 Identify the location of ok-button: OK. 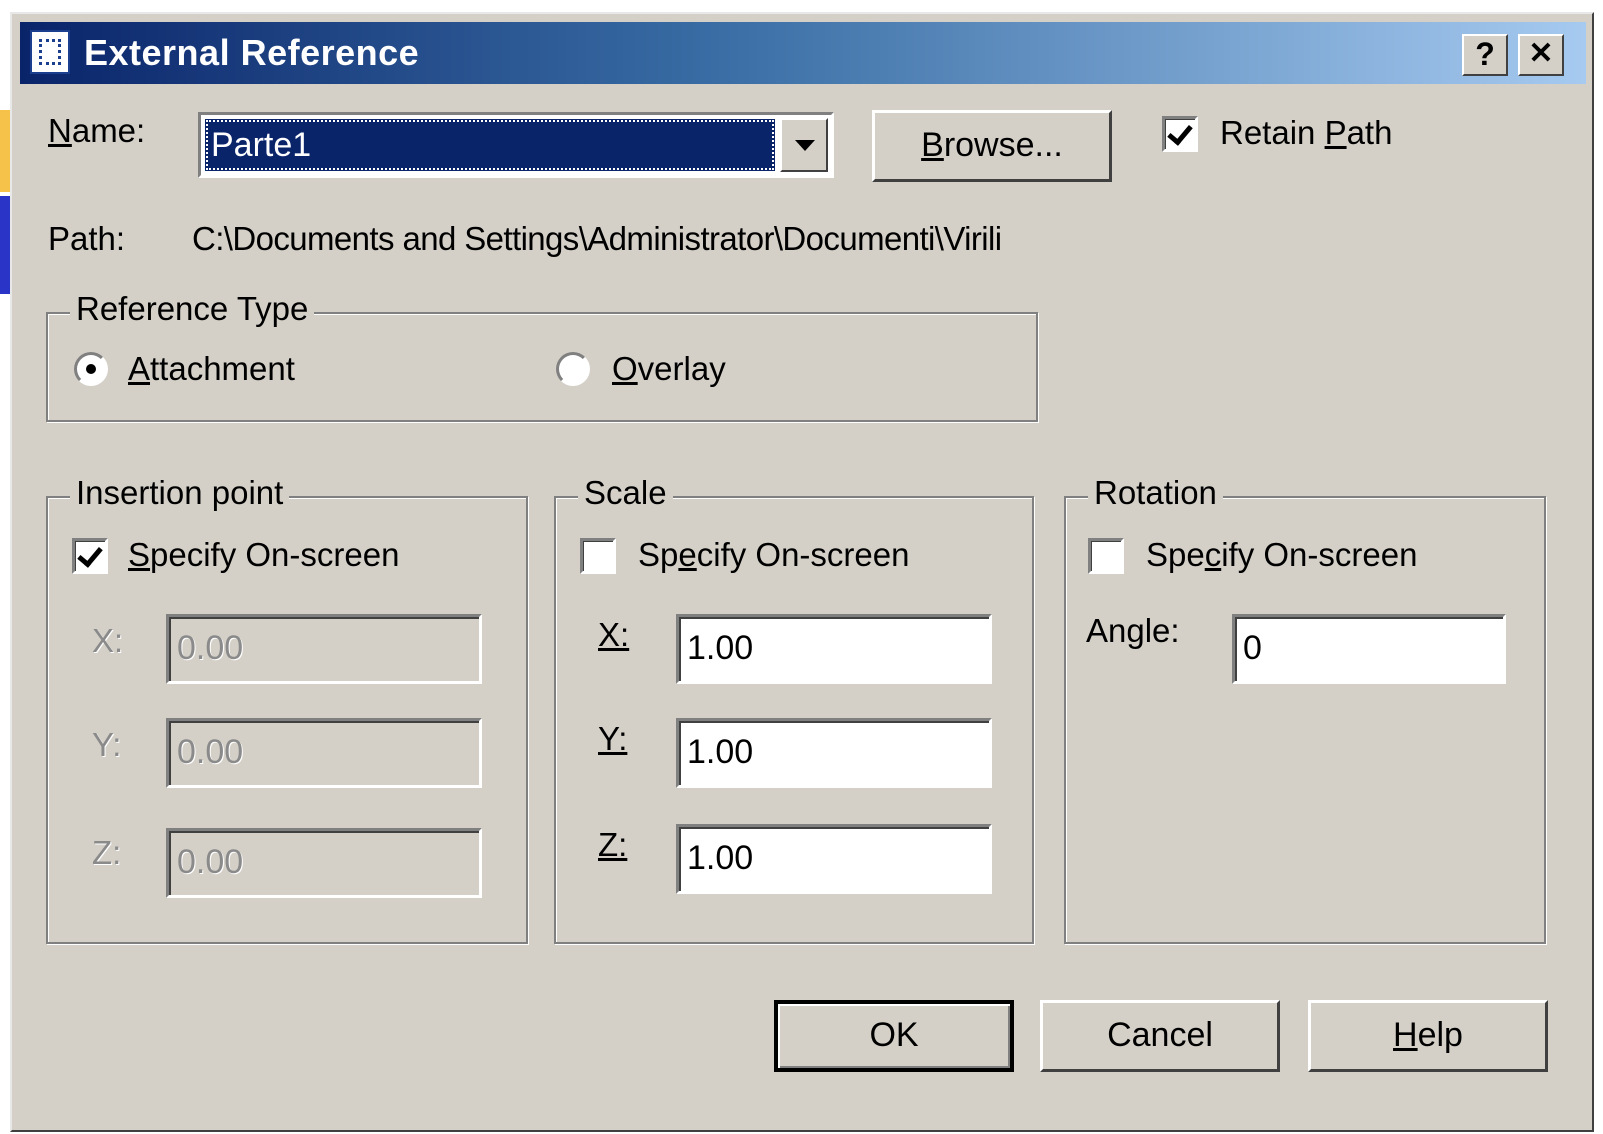
(894, 1036).